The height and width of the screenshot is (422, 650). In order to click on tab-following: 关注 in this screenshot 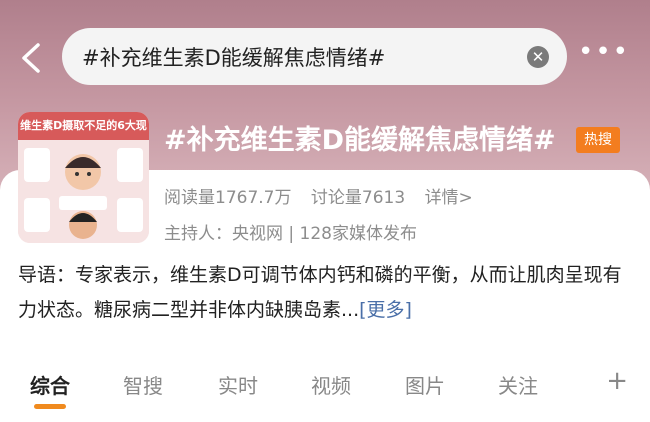, I will do `click(518, 384)`.